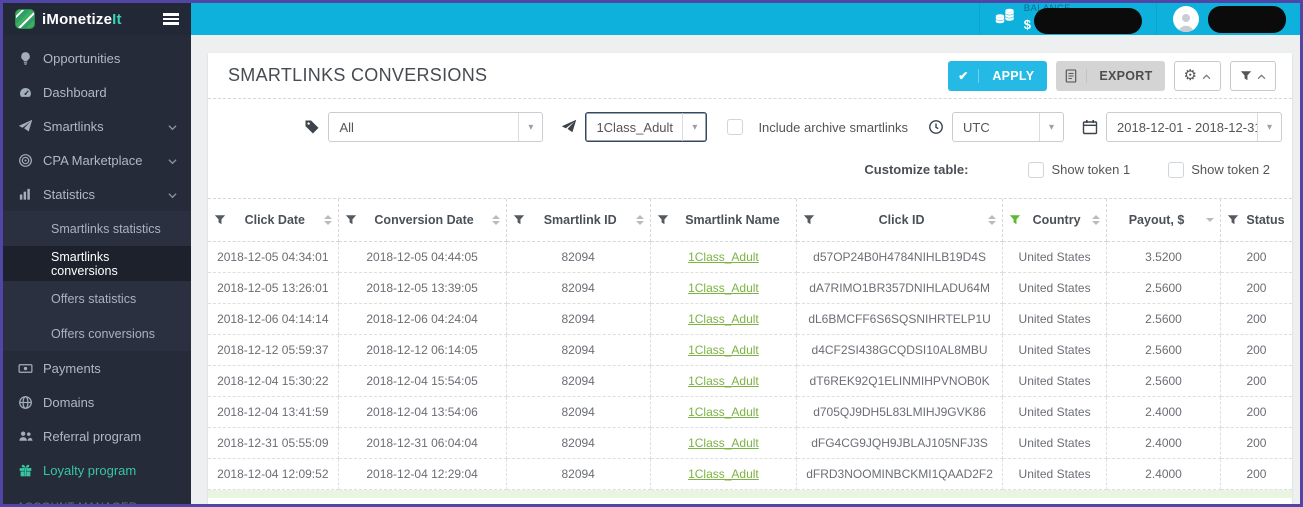 The width and height of the screenshot is (1303, 507). Describe the element at coordinates (1206, 76) in the screenshot. I see `chevron-up-icon` at that location.